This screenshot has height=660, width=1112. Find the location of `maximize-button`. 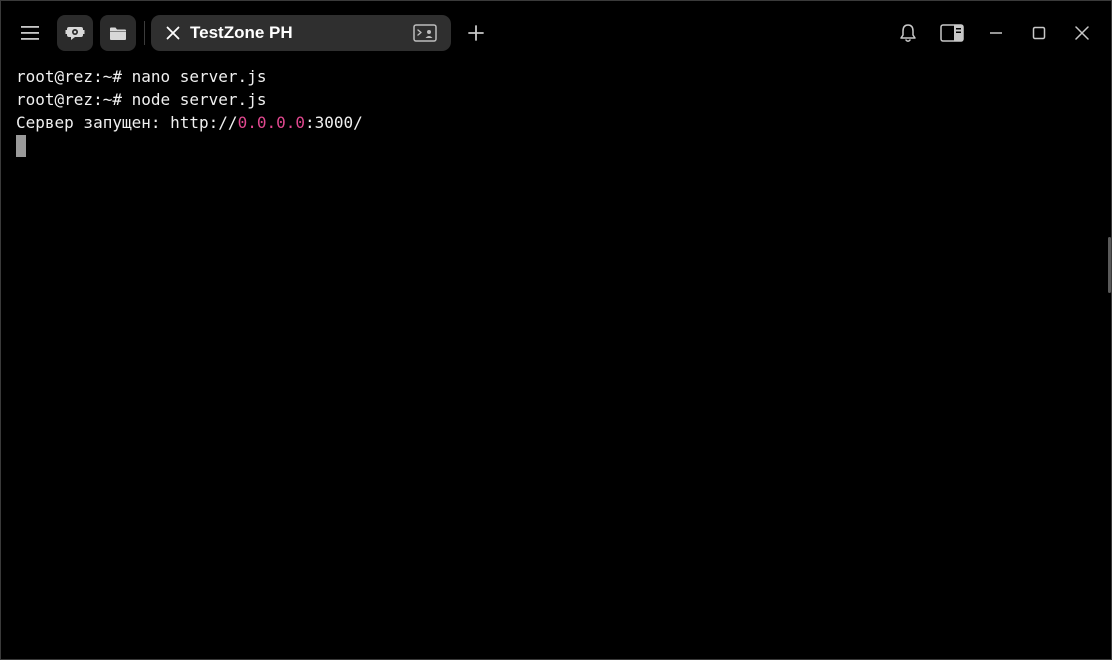

maximize-button is located at coordinates (1039, 33).